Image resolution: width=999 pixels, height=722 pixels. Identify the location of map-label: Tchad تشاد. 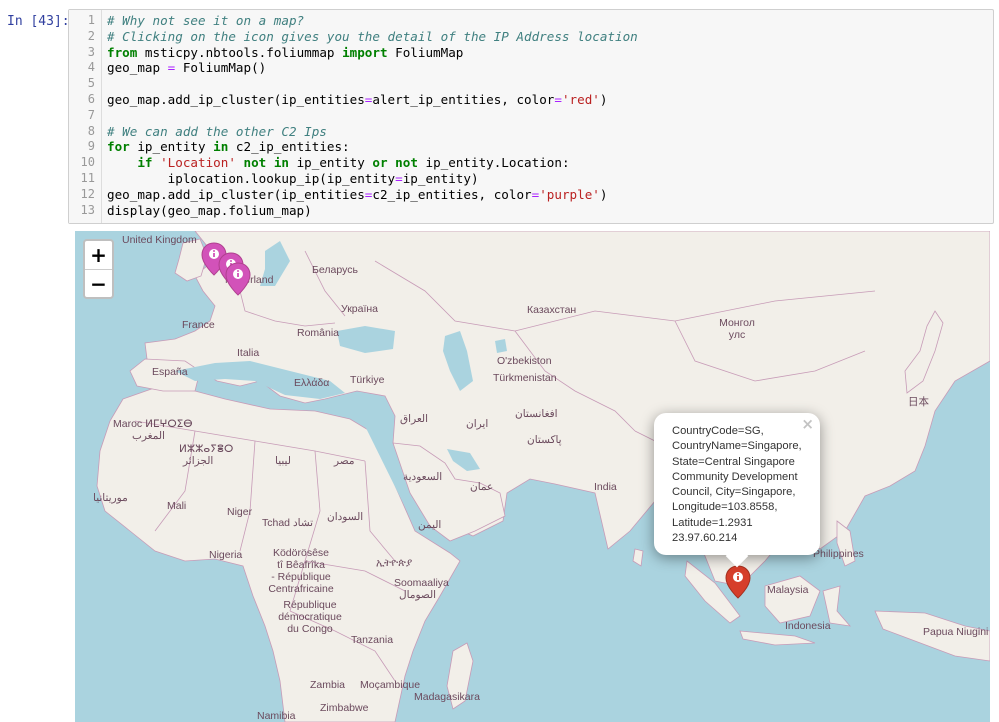
(288, 523).